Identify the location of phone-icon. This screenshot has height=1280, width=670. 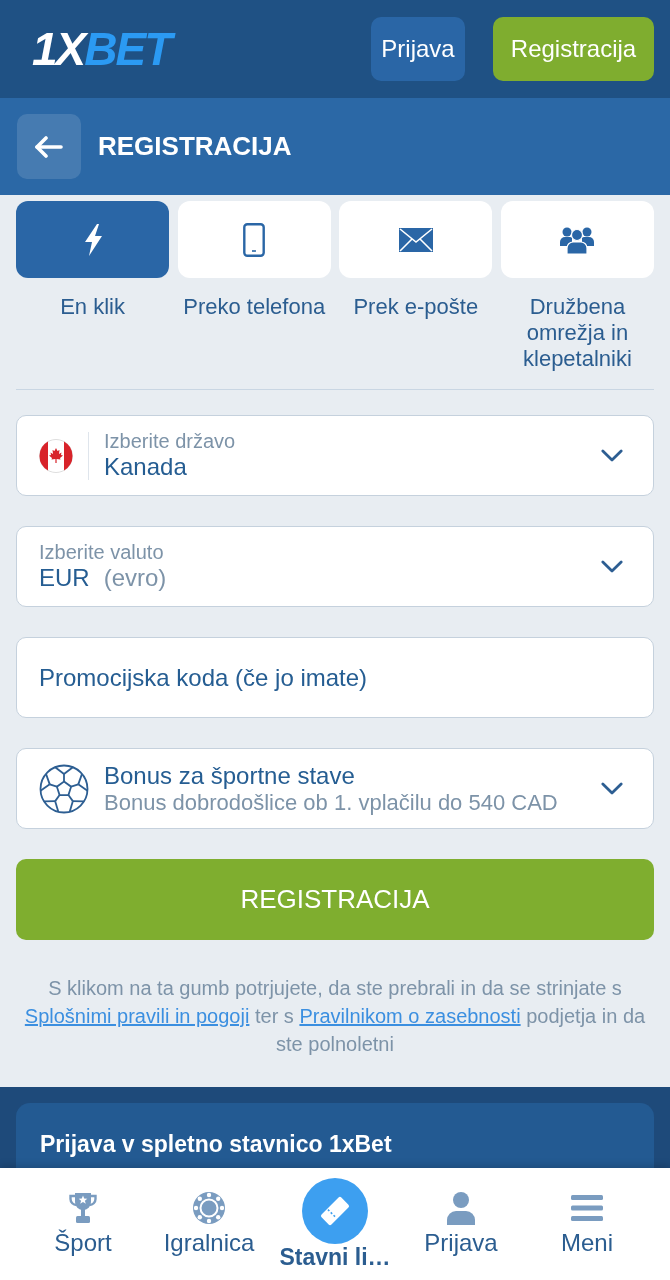
(254, 239).